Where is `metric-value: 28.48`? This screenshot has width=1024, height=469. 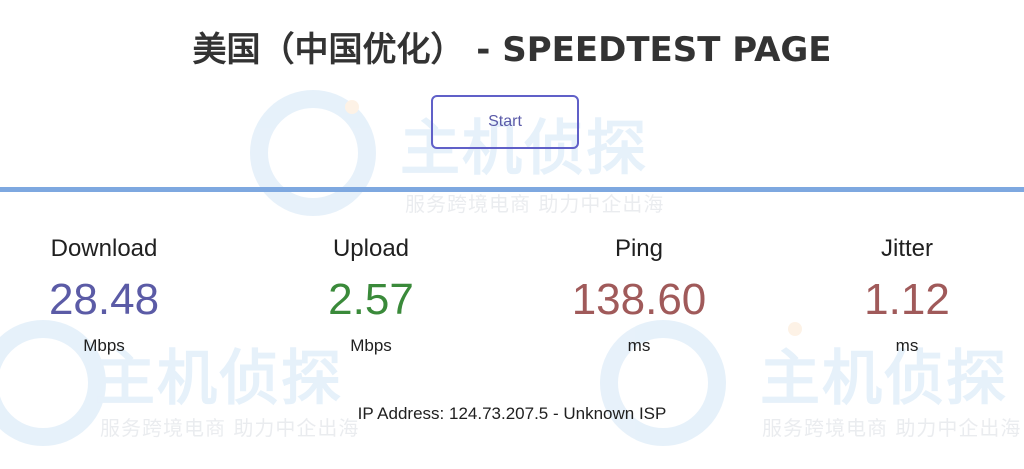 metric-value: 28.48 is located at coordinates (104, 299).